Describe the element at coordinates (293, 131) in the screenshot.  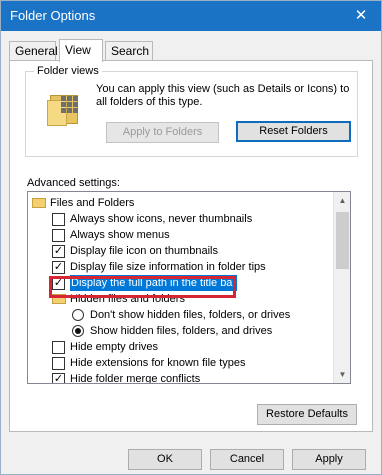
I see `reset-folders-button: Reset Folders` at that location.